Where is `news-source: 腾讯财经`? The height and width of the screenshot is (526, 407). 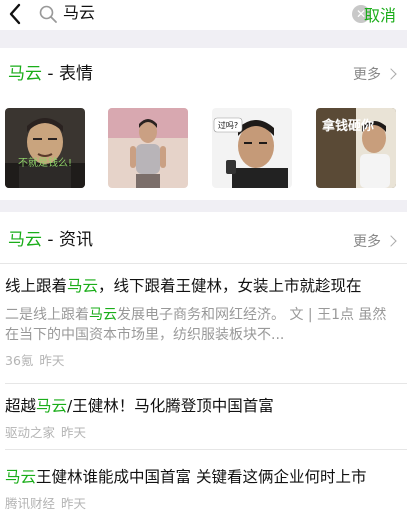
news-source: 腾讯财经 is located at coordinates (30, 503).